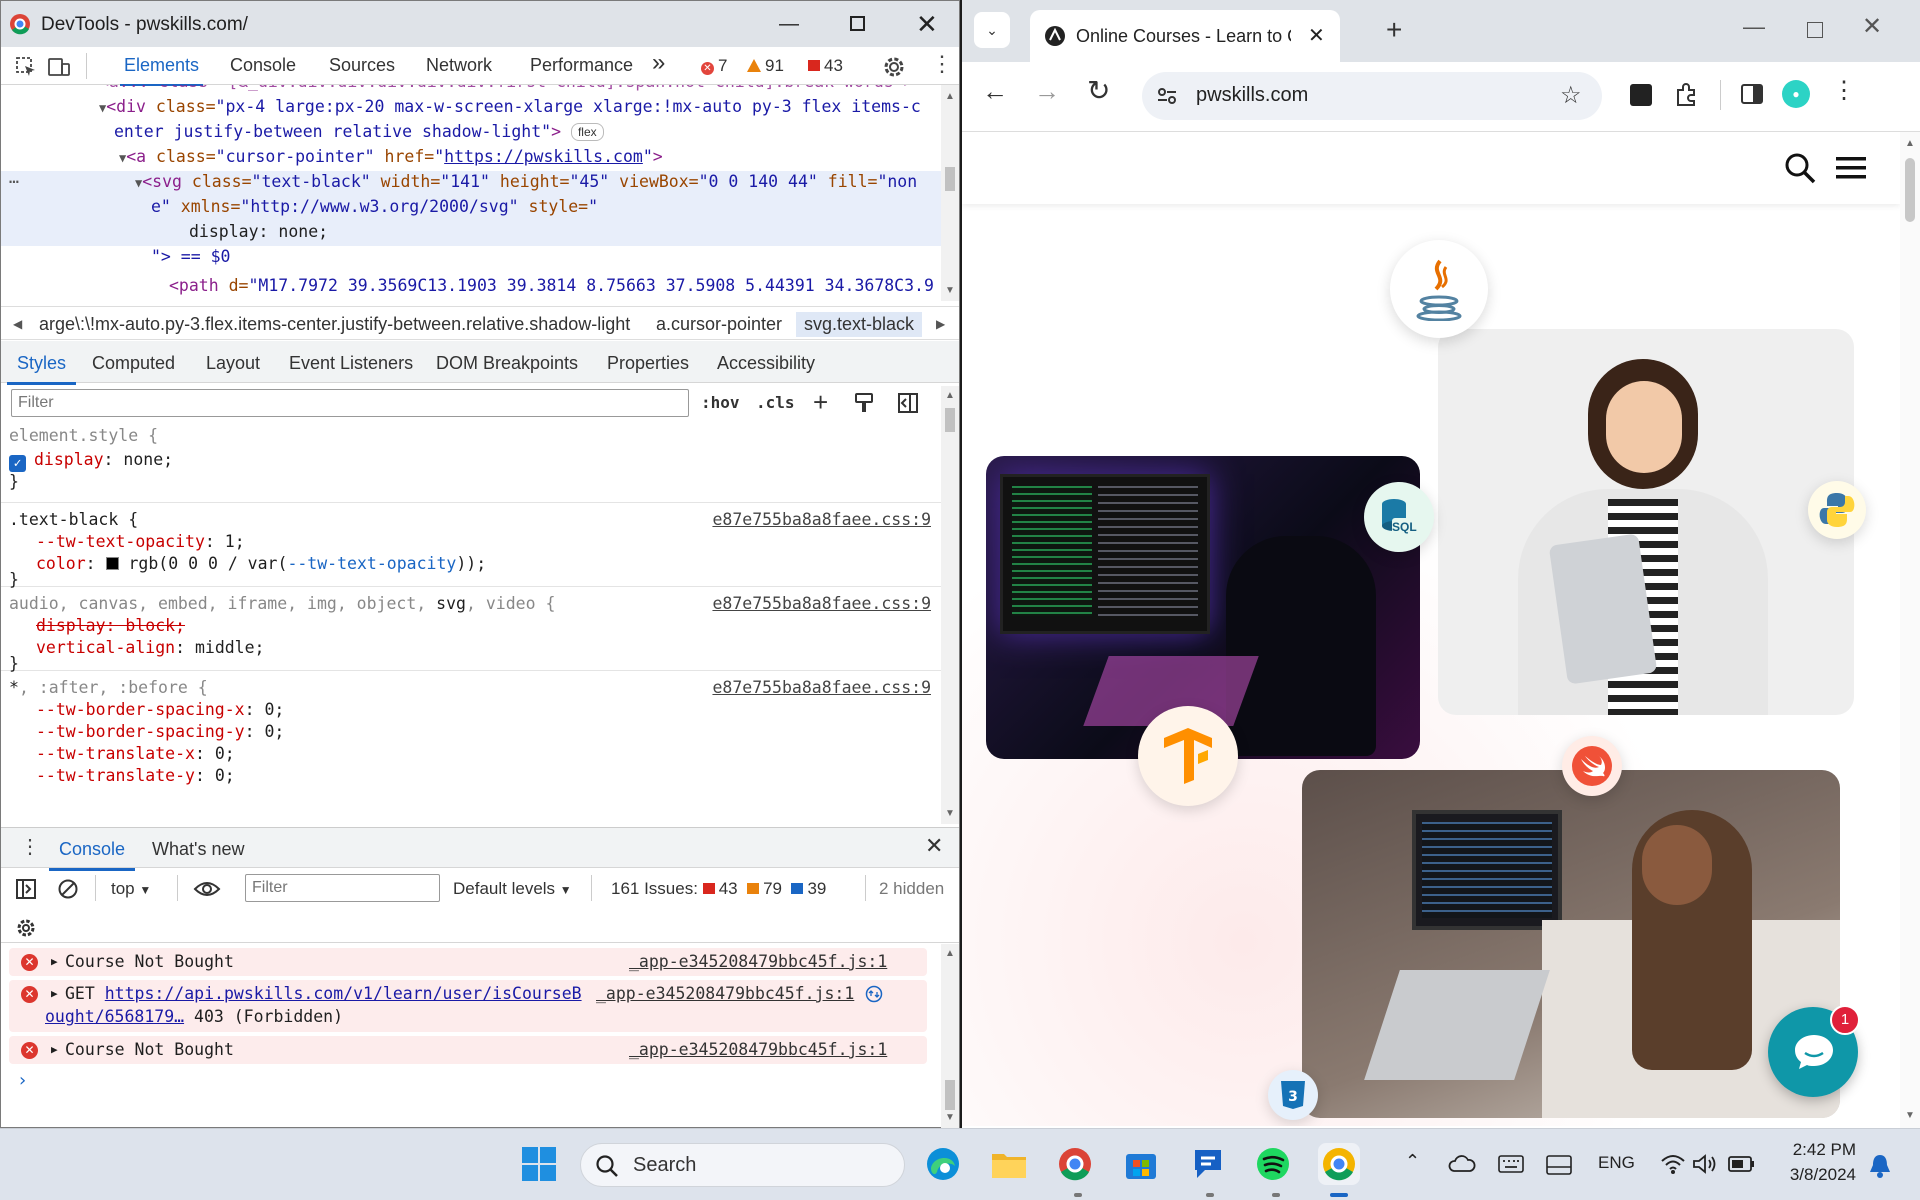 The height and width of the screenshot is (1200, 1920). What do you see at coordinates (17, 324) in the screenshot?
I see `breadcrumb-scroll-left: ◀` at bounding box center [17, 324].